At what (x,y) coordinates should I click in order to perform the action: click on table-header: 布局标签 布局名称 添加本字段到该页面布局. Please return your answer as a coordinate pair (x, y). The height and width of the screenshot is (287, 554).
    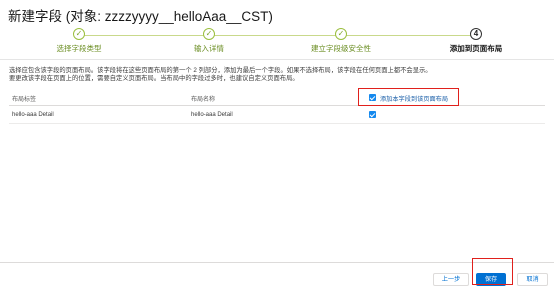
    Looking at the image, I should click on (277, 97).